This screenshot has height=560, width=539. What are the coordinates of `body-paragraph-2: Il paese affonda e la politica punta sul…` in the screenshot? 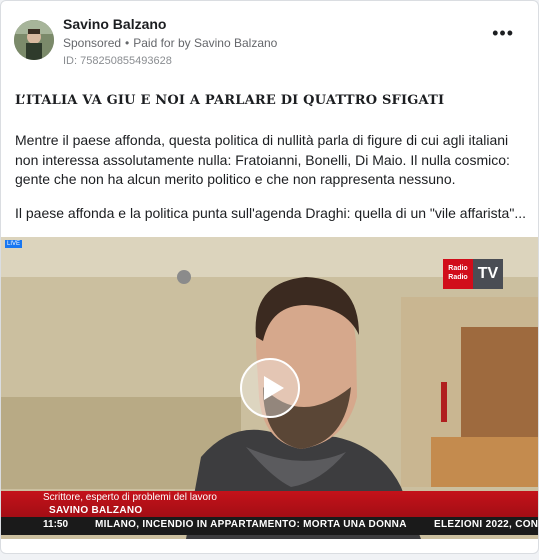 It's located at (272, 214).